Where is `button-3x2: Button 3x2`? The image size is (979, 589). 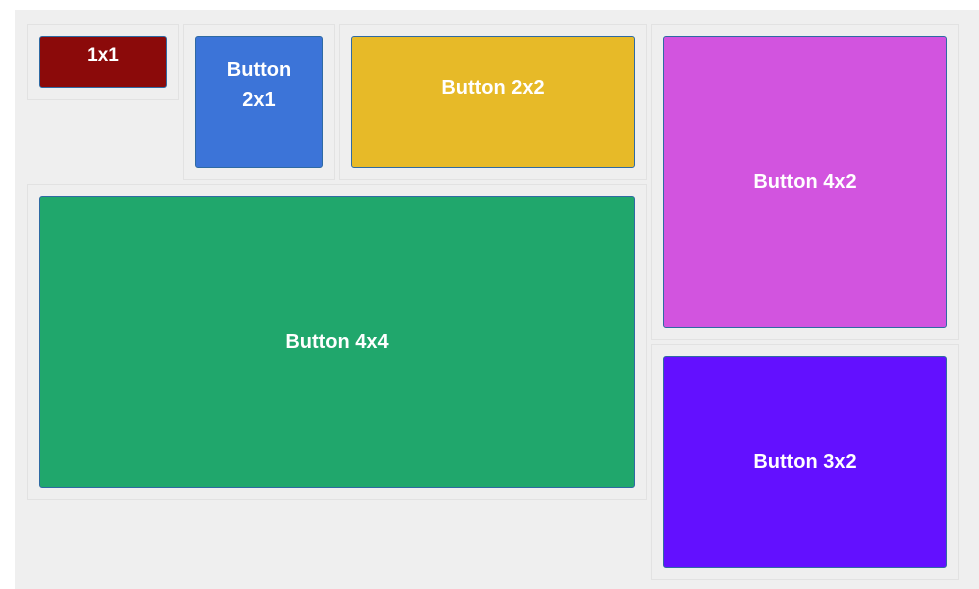
button-3x2: Button 3x2 is located at coordinates (805, 462).